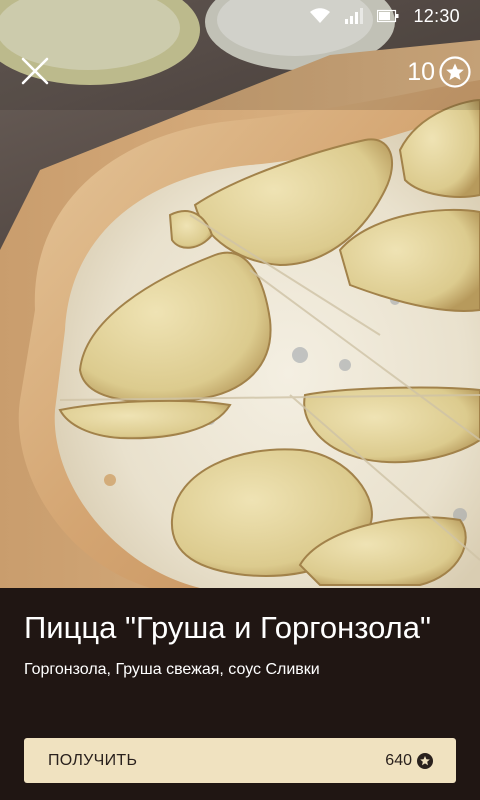 The height and width of the screenshot is (800, 480). I want to click on product-title: Пицца "Груша и Горгонзола", so click(227, 627).